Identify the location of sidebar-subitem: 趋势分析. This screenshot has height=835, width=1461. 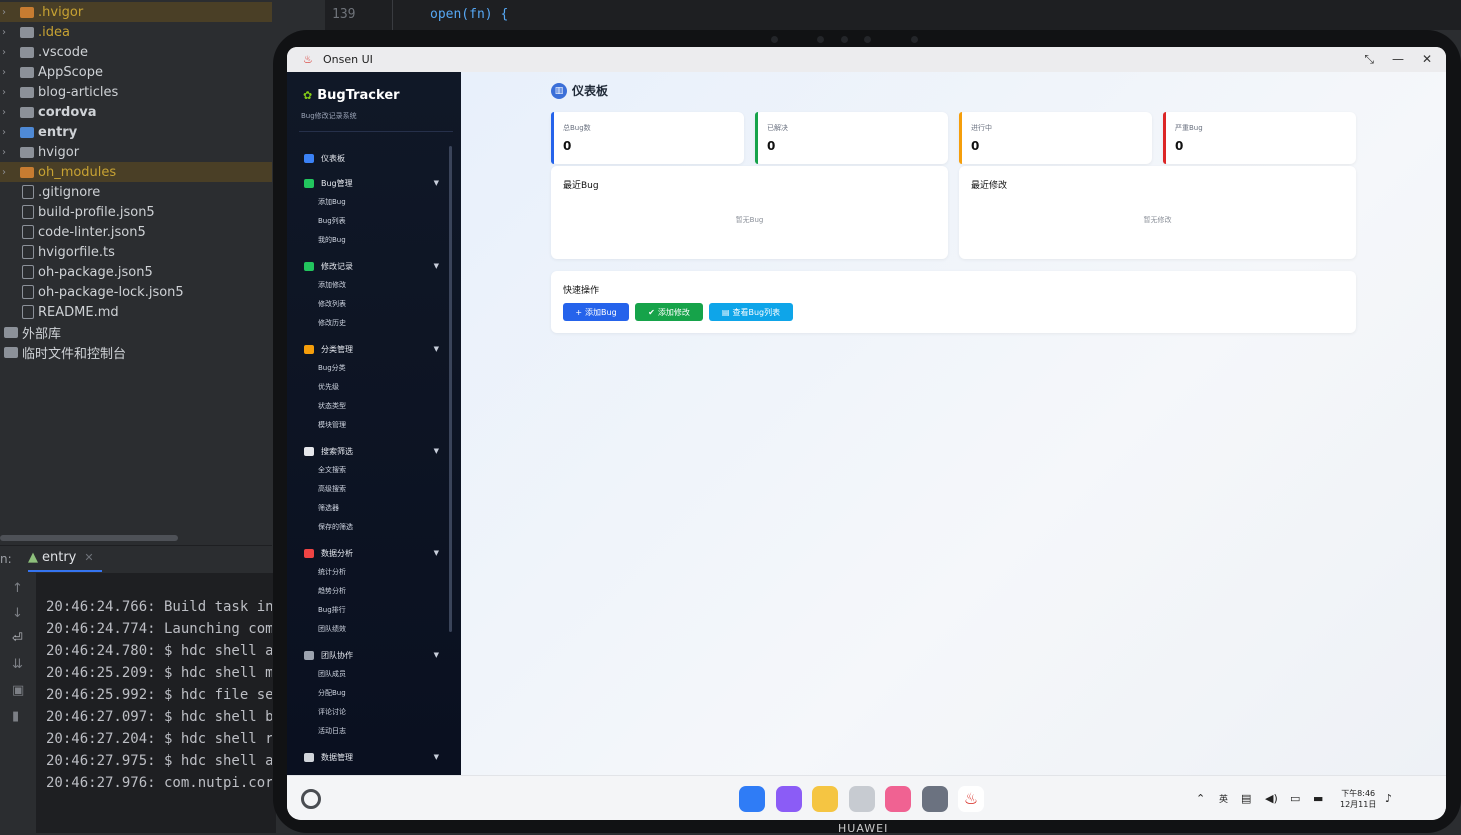
(398, 592).